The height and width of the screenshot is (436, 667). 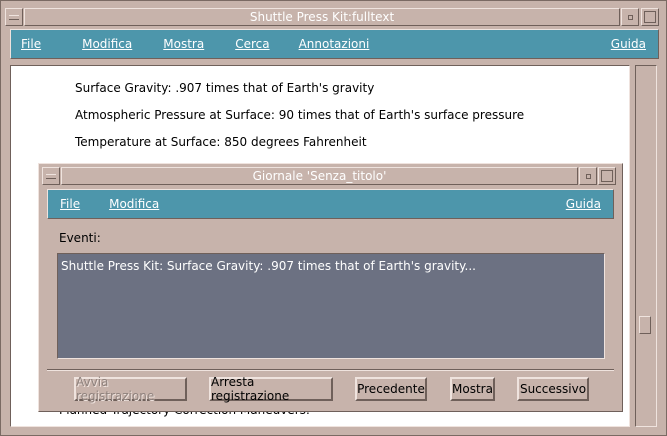 What do you see at coordinates (134, 204) in the screenshot?
I see `dialog-menu-modifica: Modifica` at bounding box center [134, 204].